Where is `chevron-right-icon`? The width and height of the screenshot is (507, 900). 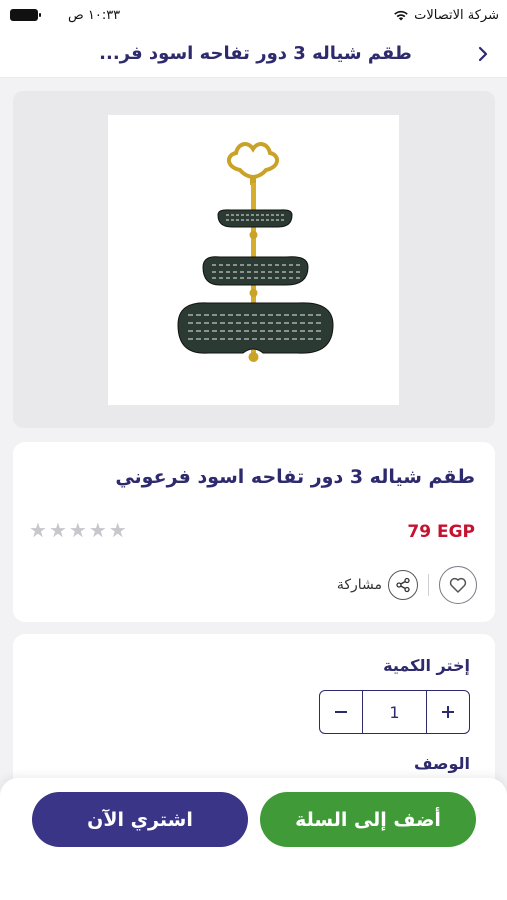 chevron-right-icon is located at coordinates (483, 53).